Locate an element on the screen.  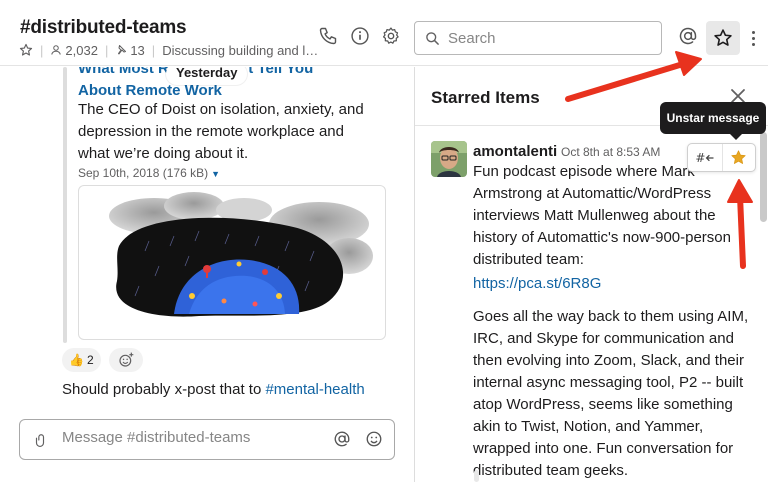
caret-down-icon: ▼ is located at coordinates (215, 174).